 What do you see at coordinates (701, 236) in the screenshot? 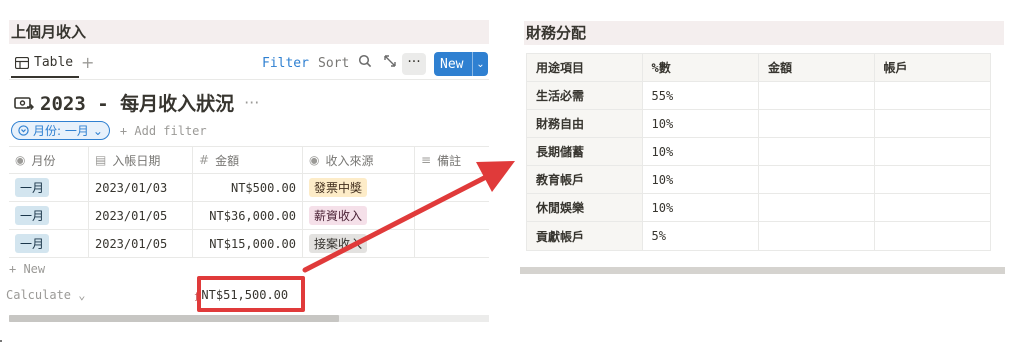
I see `percent-cell: 5%` at bounding box center [701, 236].